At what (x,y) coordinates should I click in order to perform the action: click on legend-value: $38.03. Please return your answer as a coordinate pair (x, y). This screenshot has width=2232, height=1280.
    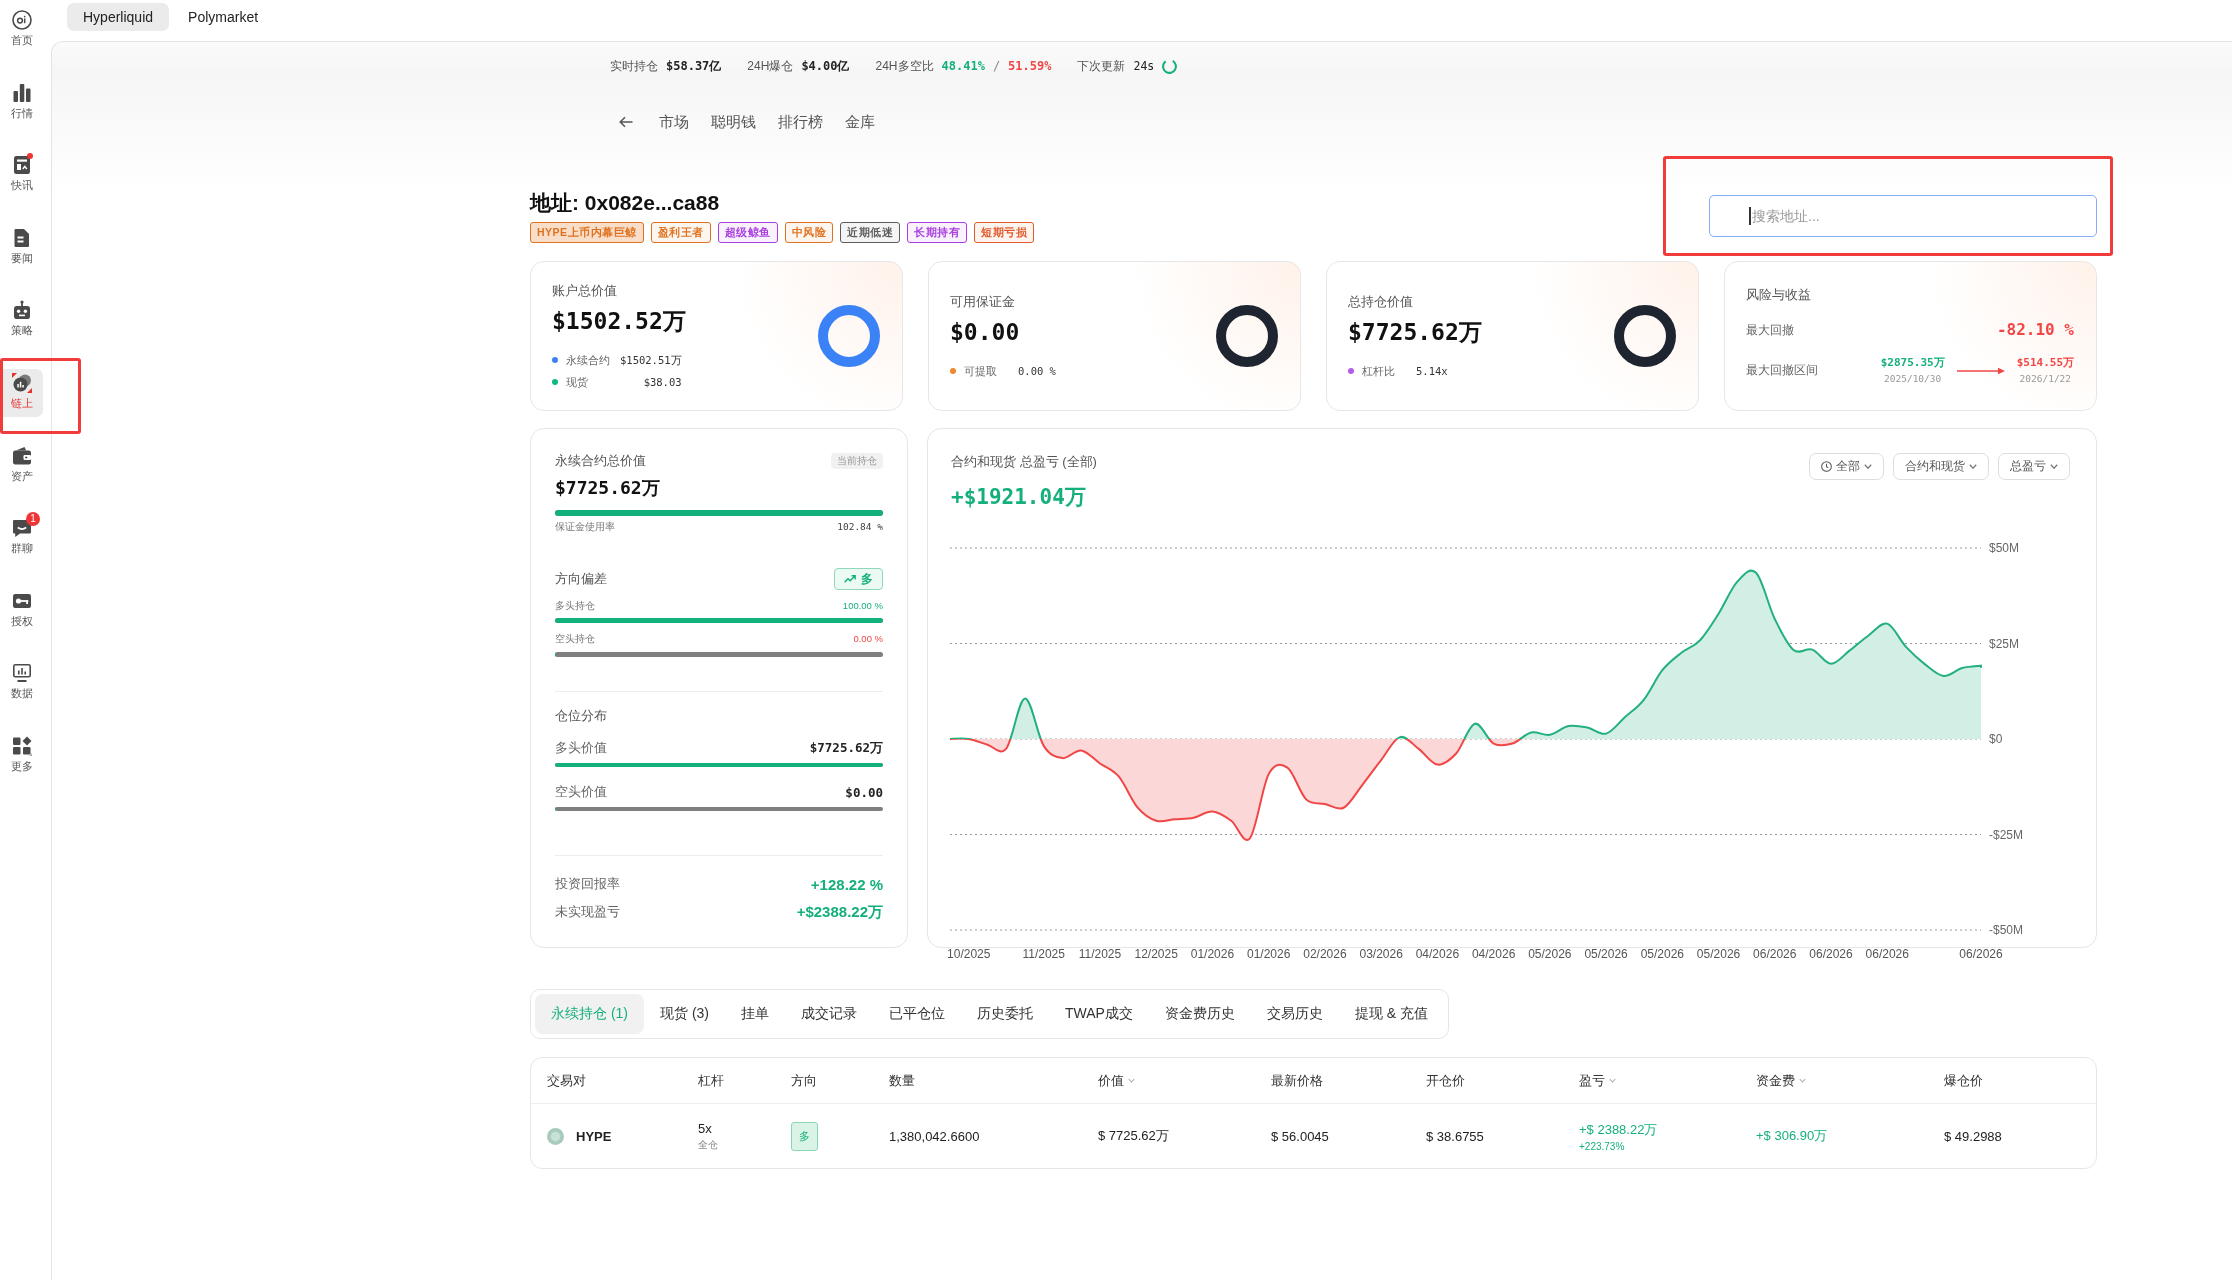
    Looking at the image, I should click on (662, 382).